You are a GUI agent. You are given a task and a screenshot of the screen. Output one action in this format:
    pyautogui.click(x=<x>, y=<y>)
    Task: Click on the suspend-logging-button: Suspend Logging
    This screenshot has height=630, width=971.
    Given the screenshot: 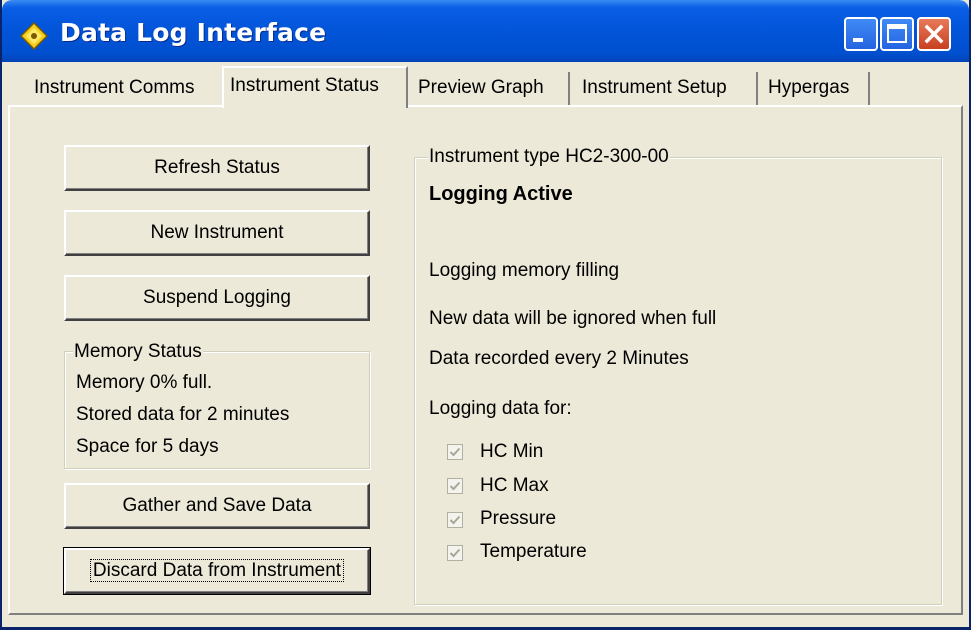 What is the action you would take?
    pyautogui.click(x=217, y=298)
    